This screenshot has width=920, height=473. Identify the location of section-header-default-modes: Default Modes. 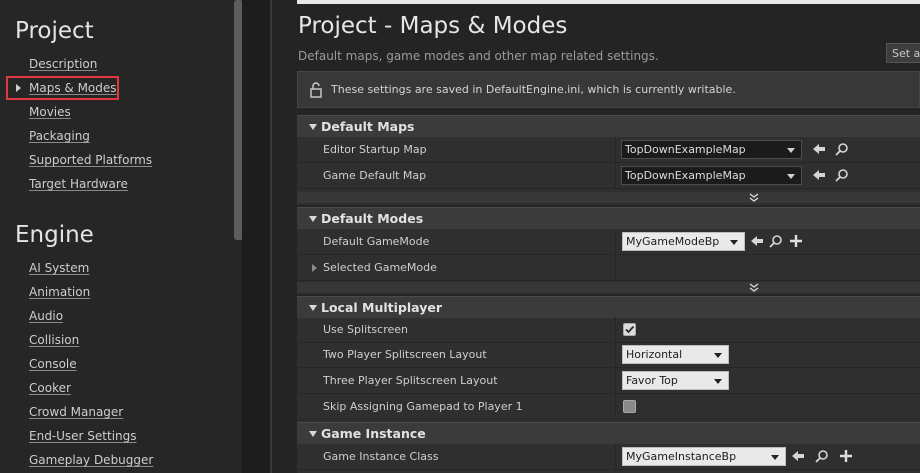
(608, 218).